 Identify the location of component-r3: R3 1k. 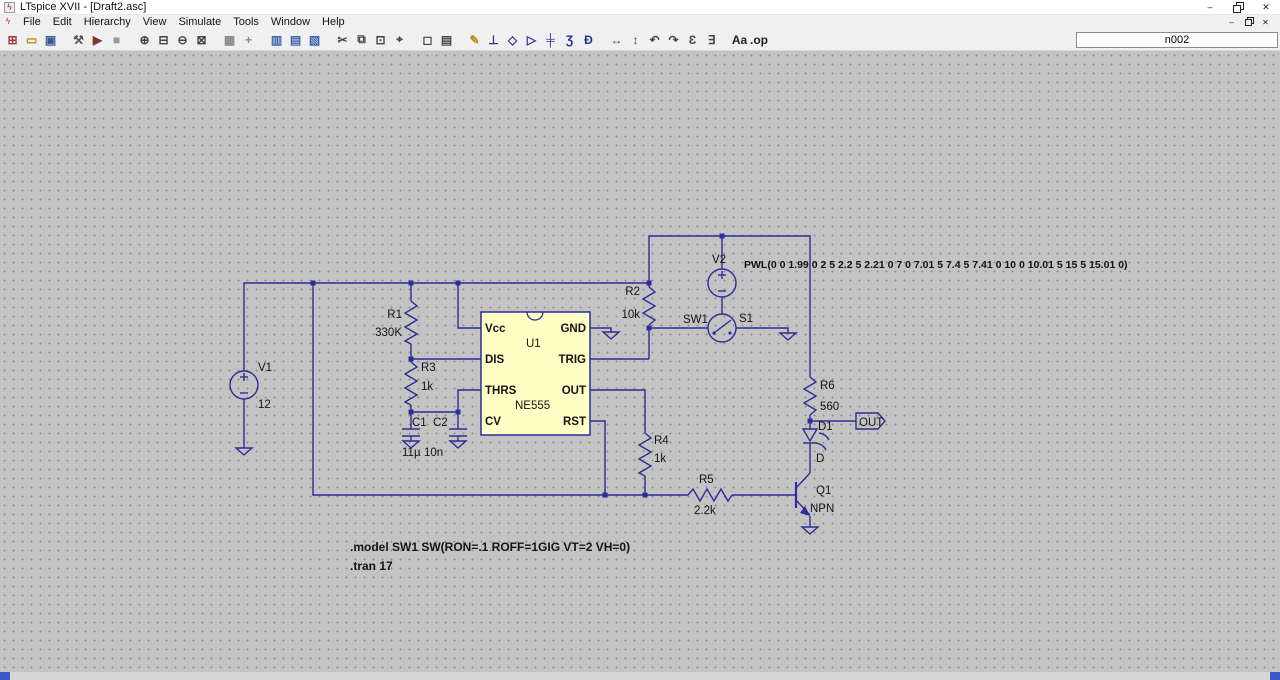
(419, 383).